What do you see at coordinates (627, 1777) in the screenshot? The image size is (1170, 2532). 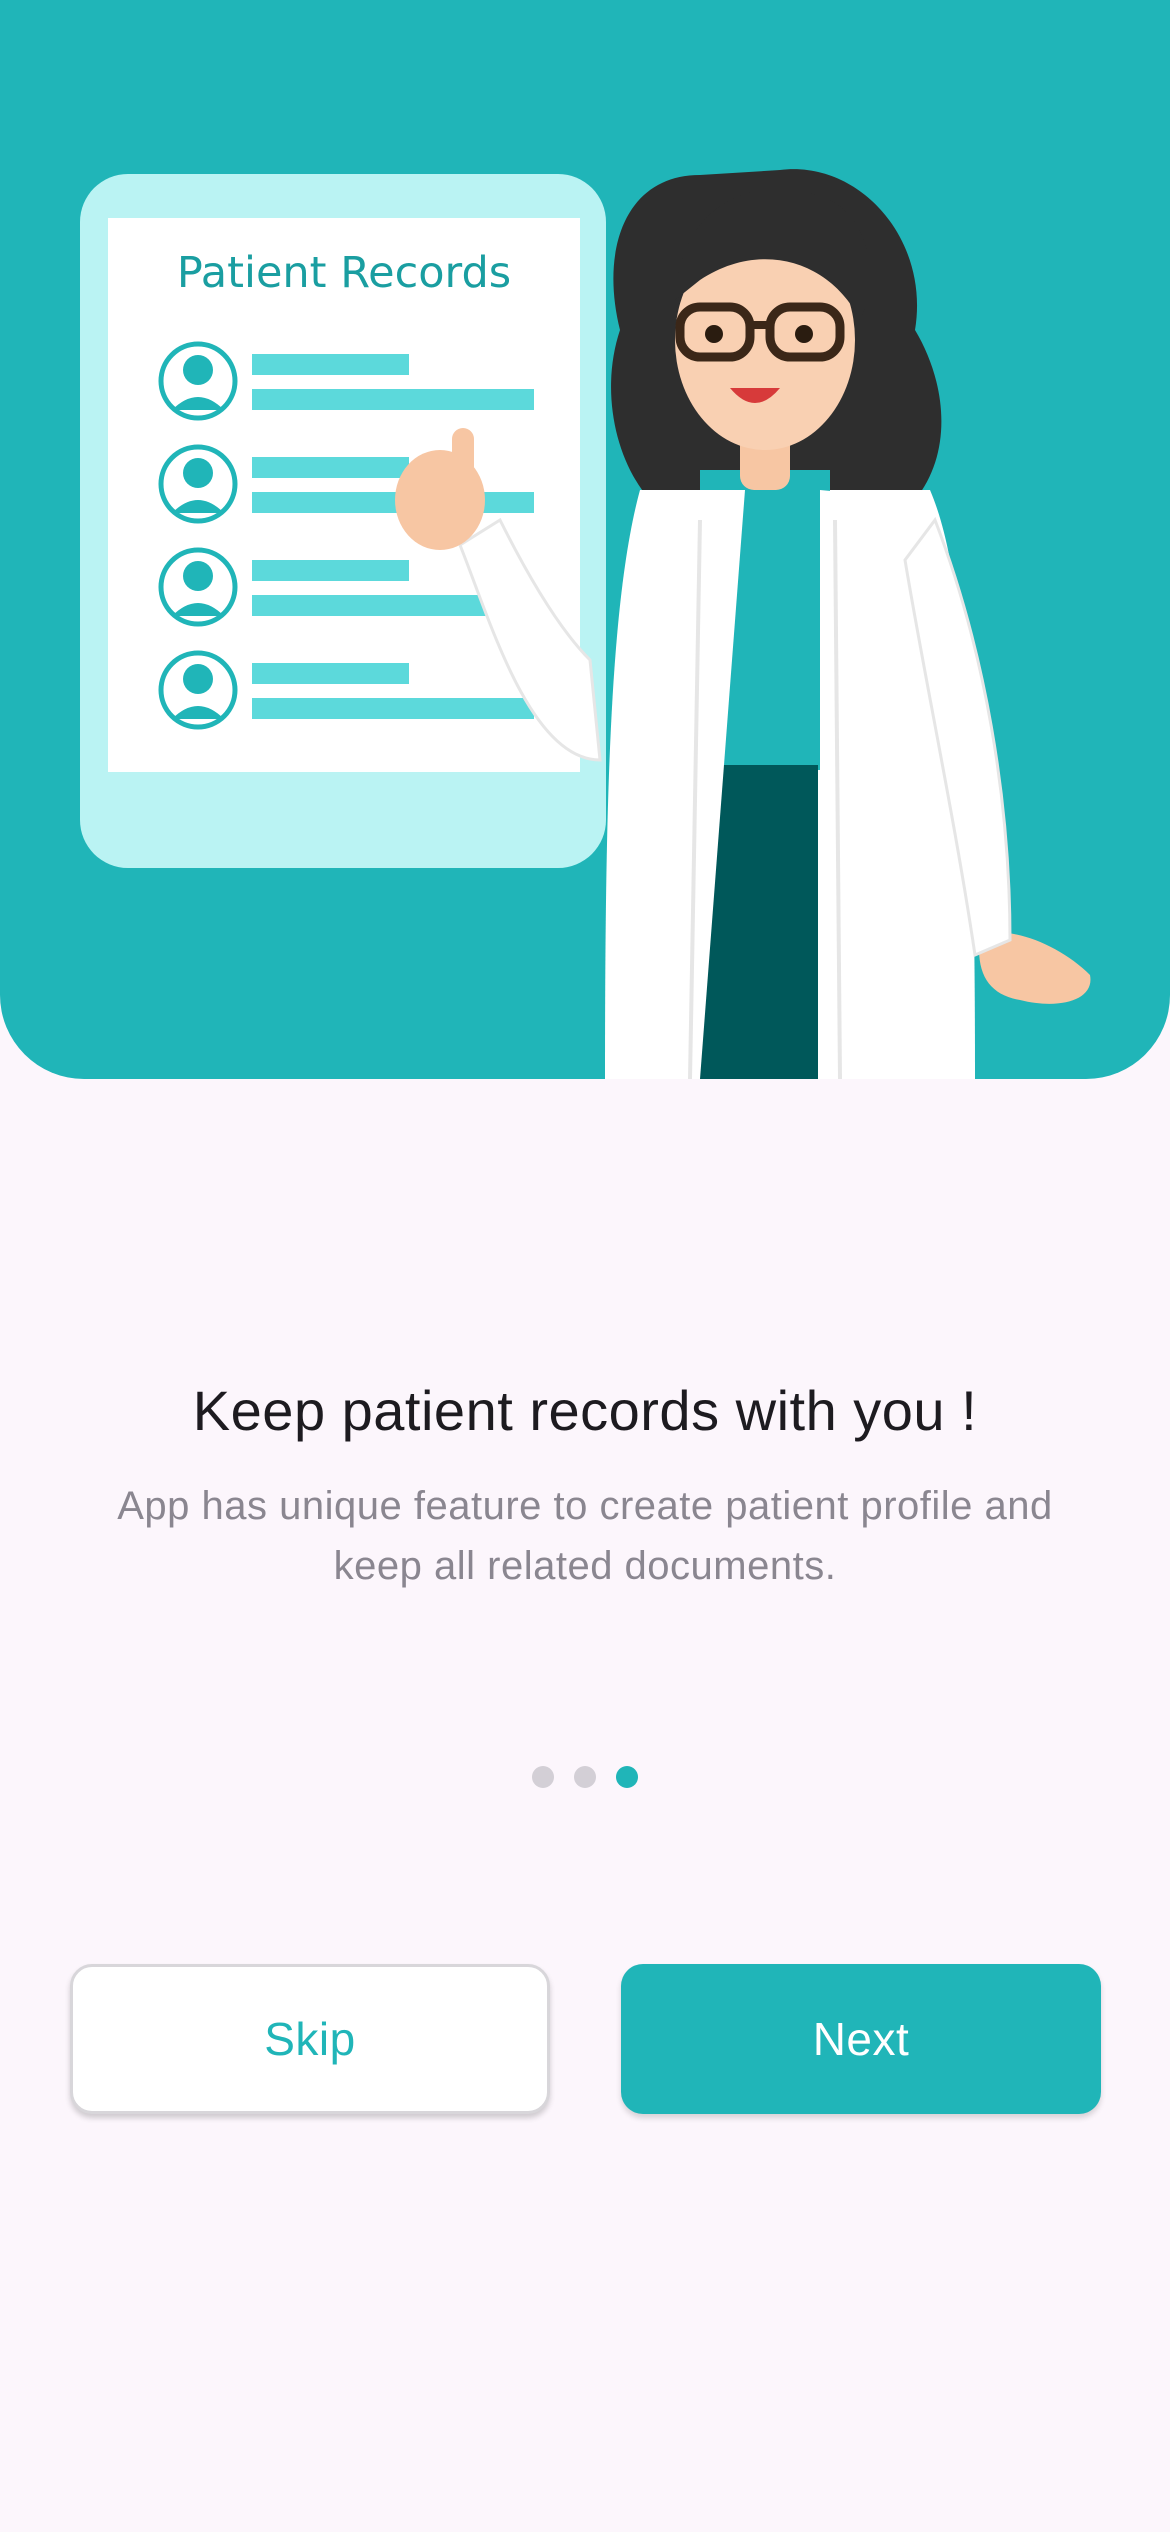 I see `page-dot-3-active` at bounding box center [627, 1777].